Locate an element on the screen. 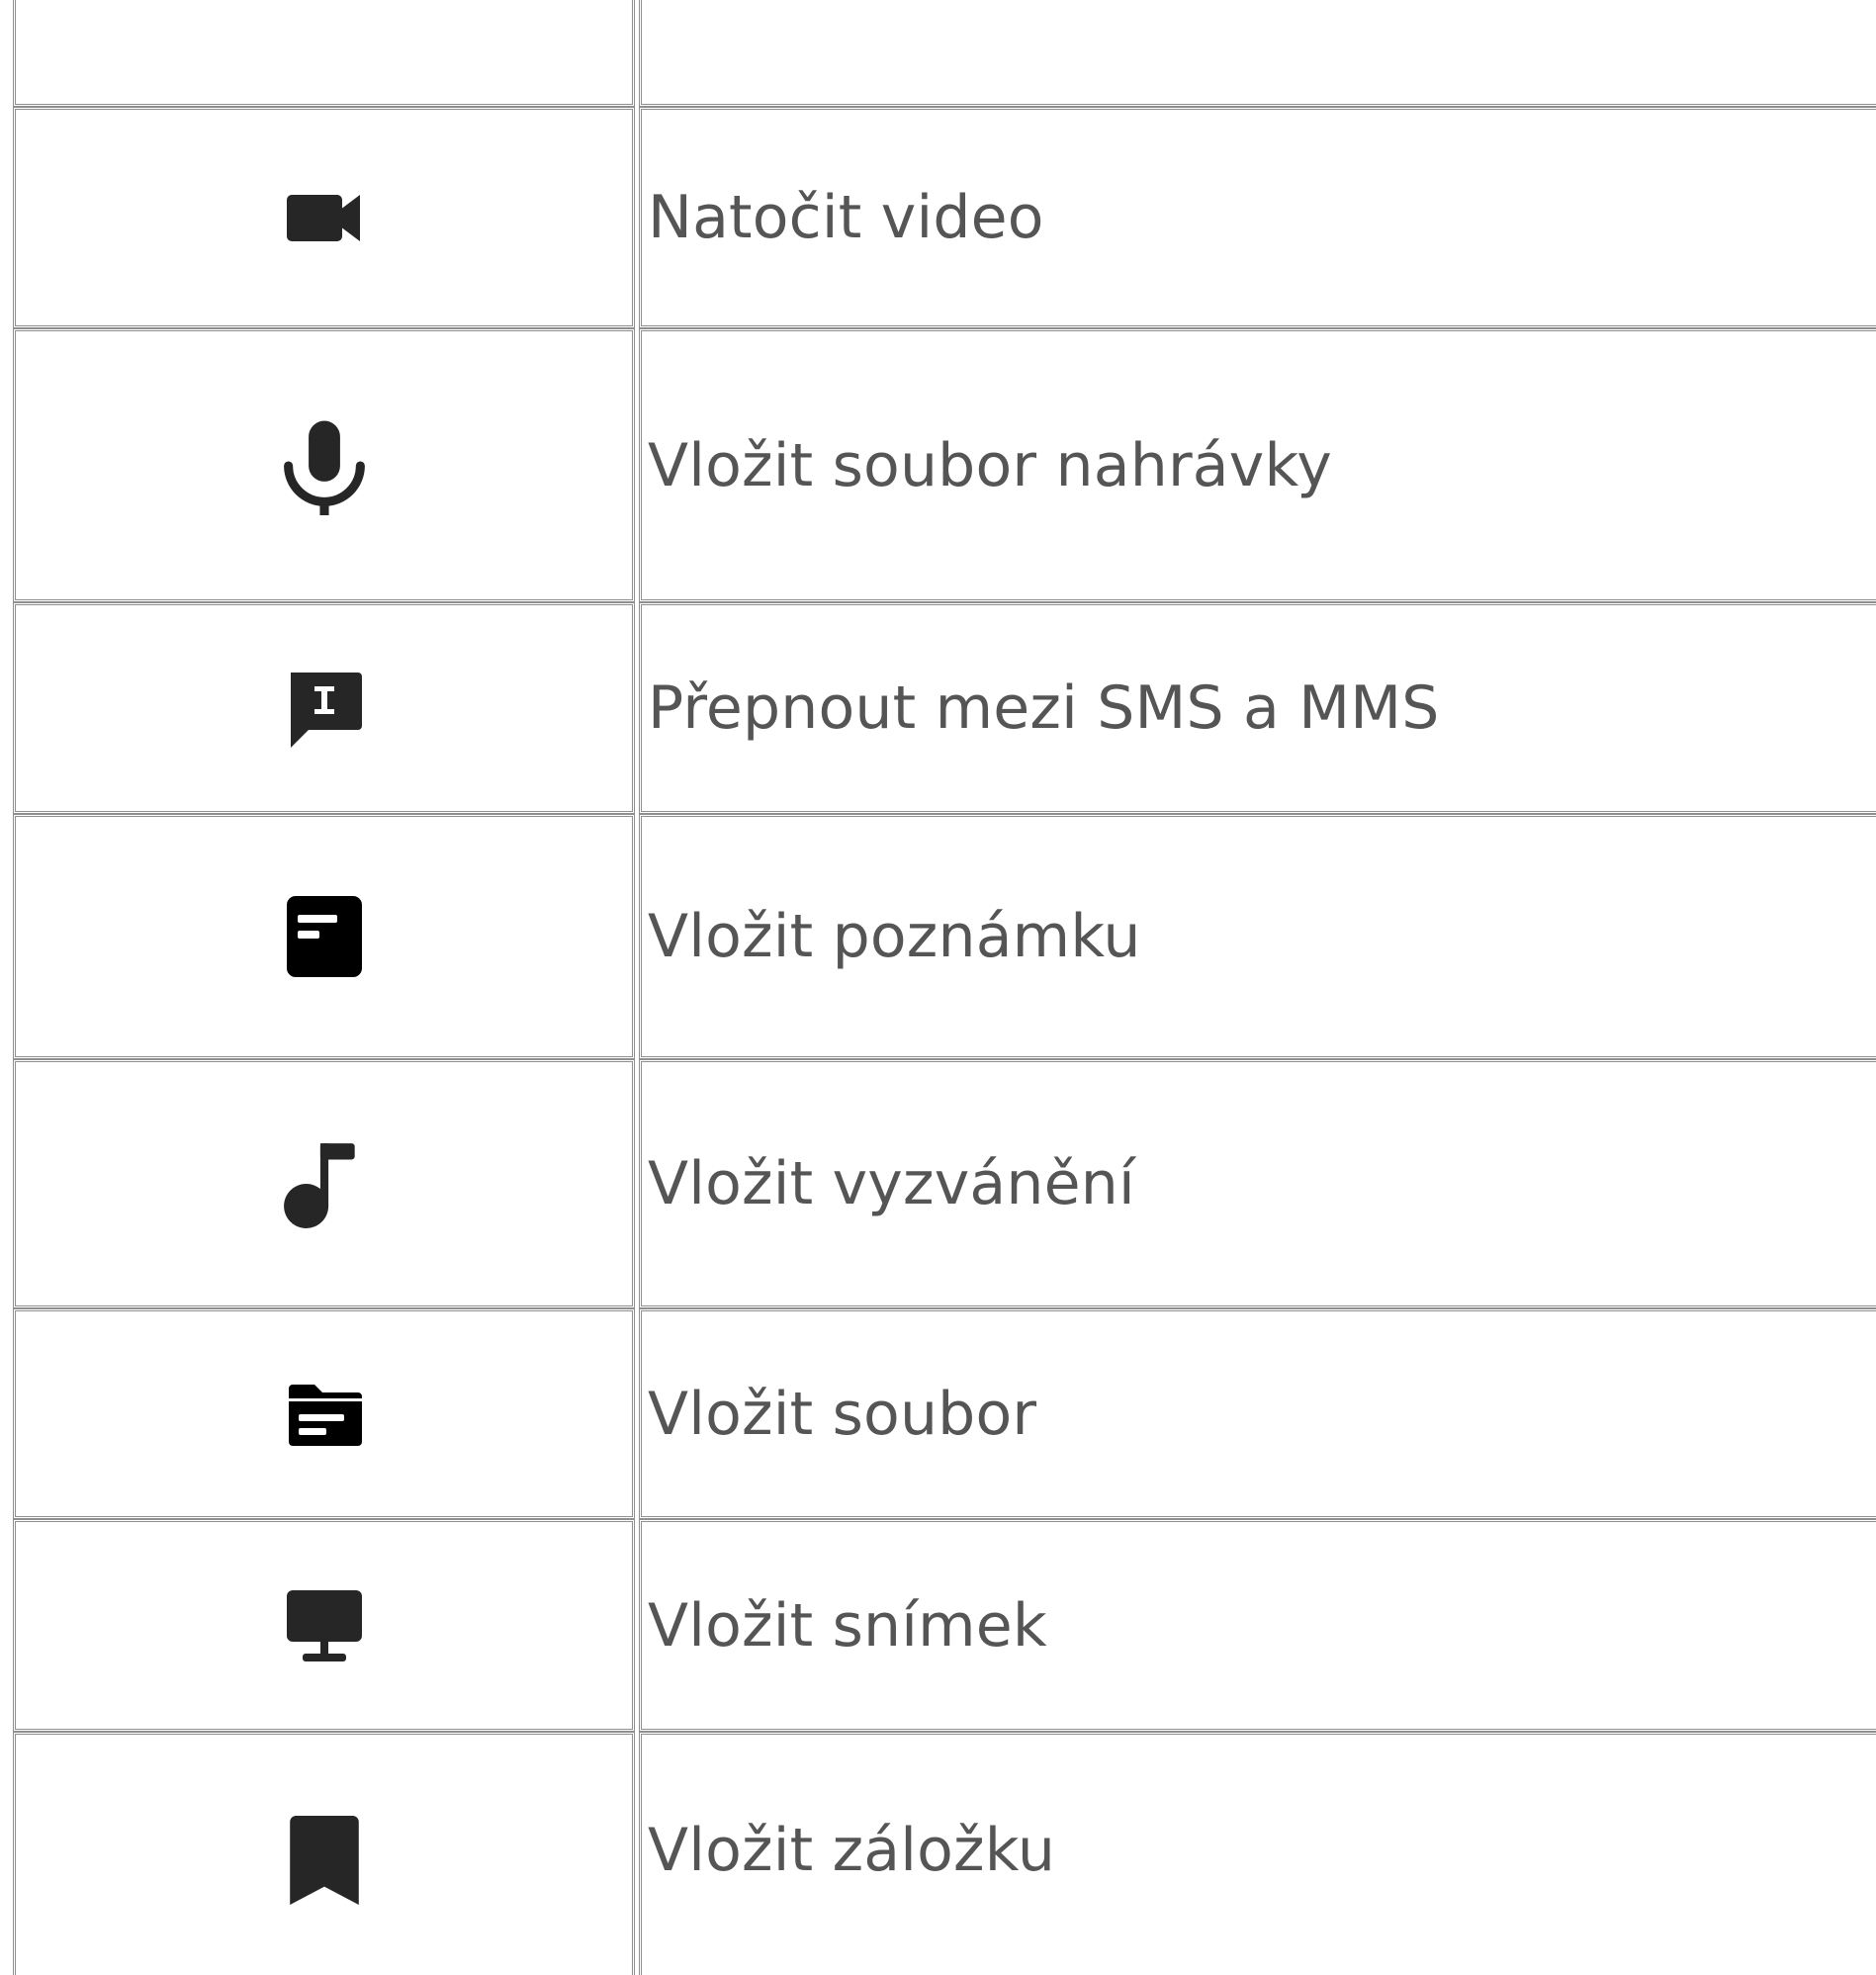 Image resolution: width=1876 pixels, height=1975 pixels. row-label: Přepnout mezi SMS a MMS is located at coordinates (1044, 708).